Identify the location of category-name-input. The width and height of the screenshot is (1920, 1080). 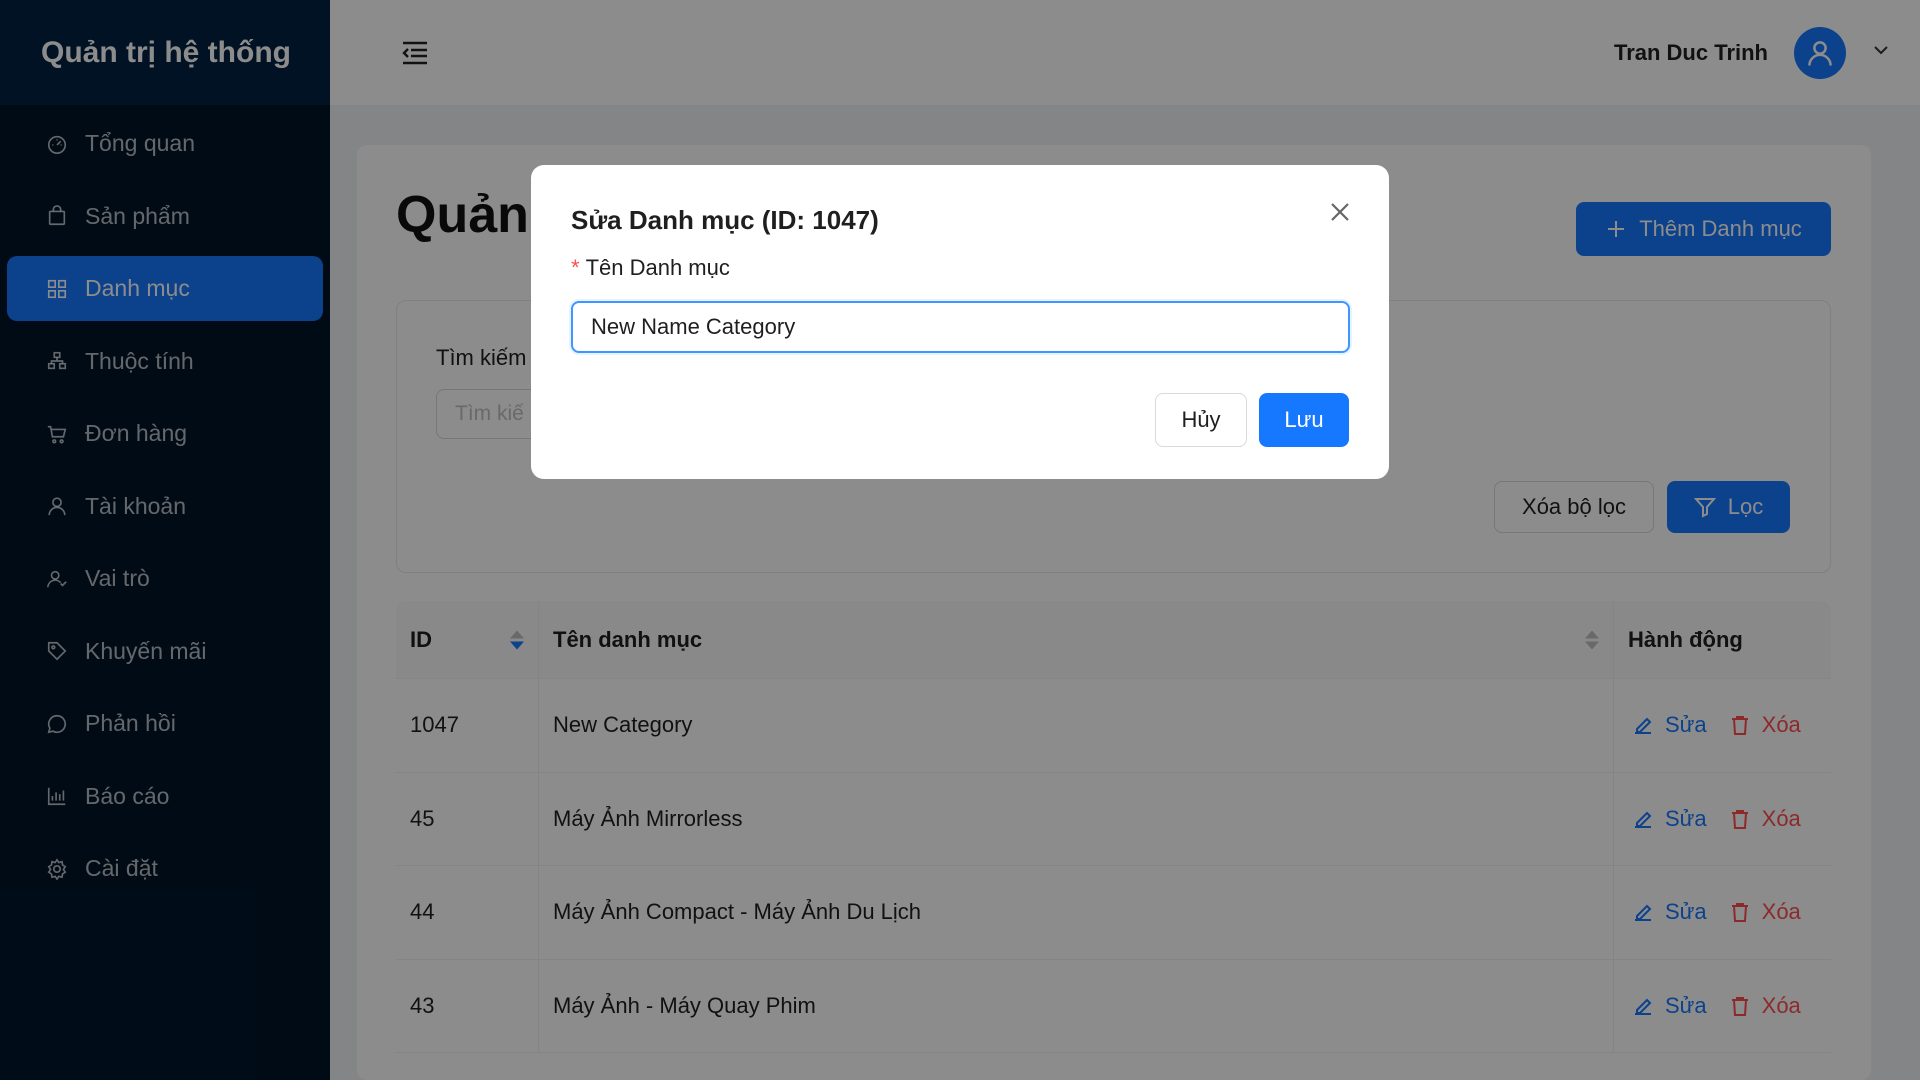
(960, 327).